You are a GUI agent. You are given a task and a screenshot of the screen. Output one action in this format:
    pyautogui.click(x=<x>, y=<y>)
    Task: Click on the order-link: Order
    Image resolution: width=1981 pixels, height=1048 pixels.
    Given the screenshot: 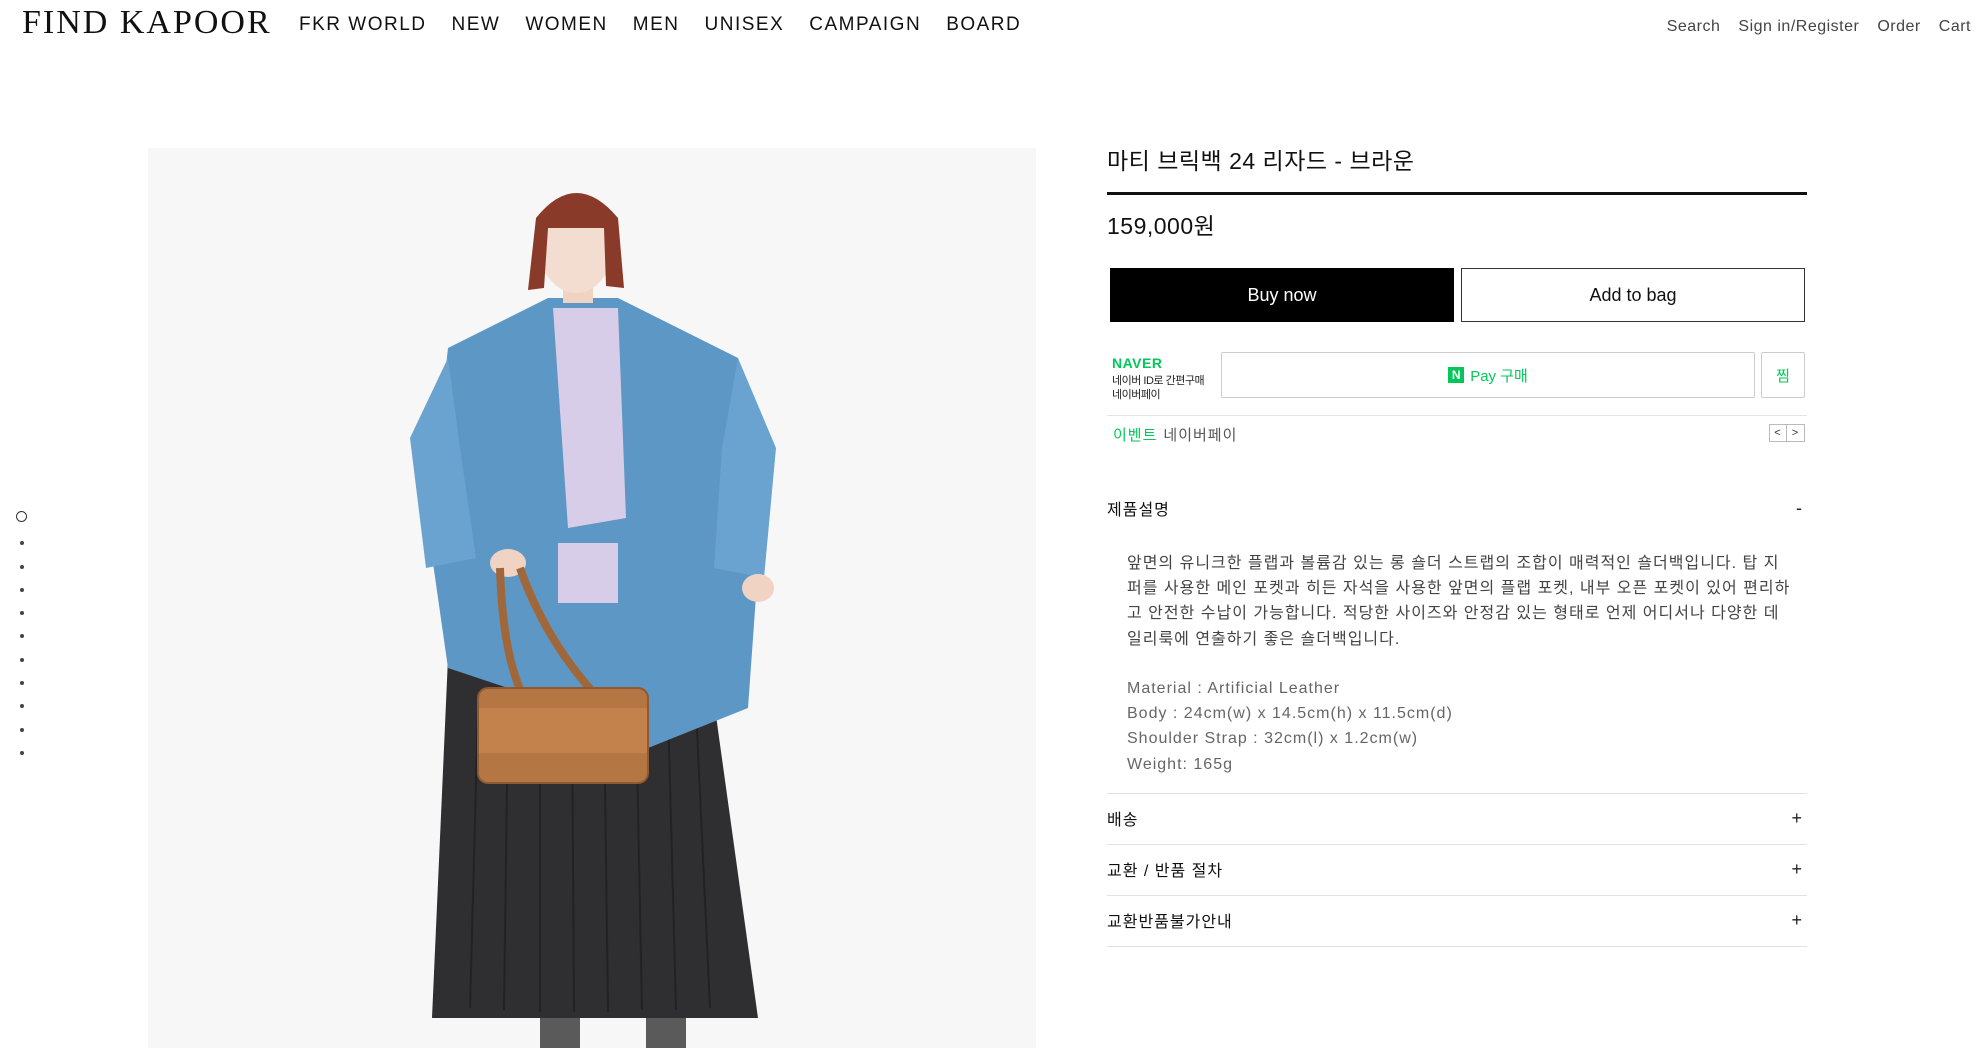 What is the action you would take?
    pyautogui.click(x=1898, y=27)
    